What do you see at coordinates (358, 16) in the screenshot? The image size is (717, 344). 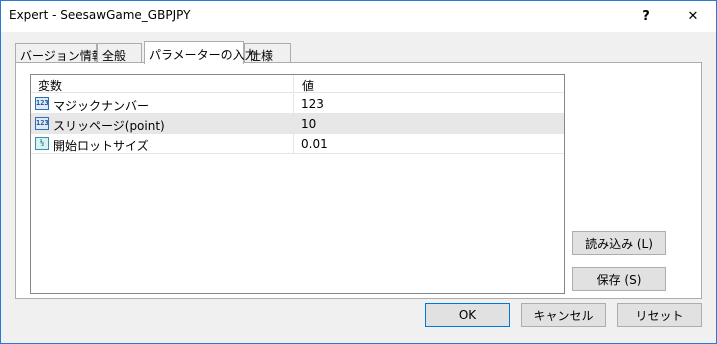 I see `title-bar: Expert - SeesawGame_GBPJPY ? ✕` at bounding box center [358, 16].